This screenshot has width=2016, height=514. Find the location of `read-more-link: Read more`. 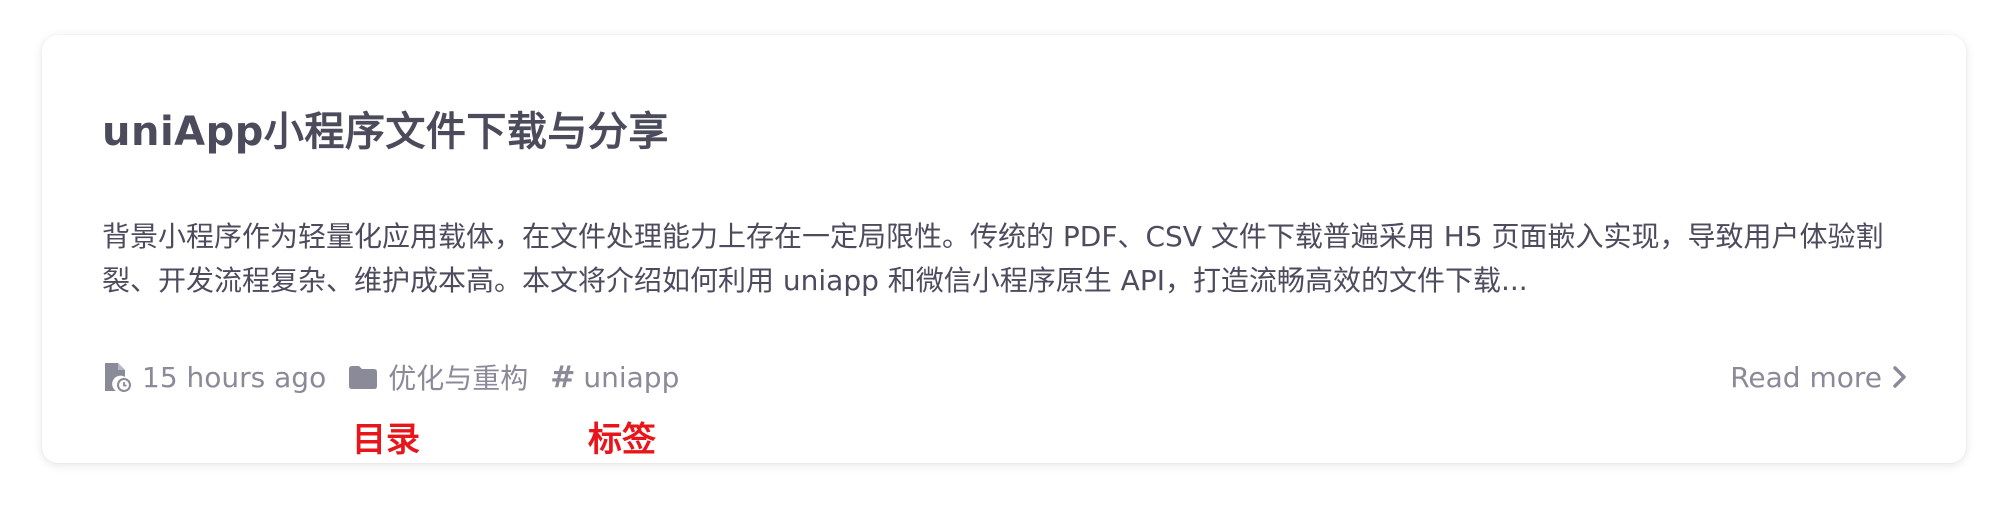

read-more-link: Read more is located at coordinates (1819, 377).